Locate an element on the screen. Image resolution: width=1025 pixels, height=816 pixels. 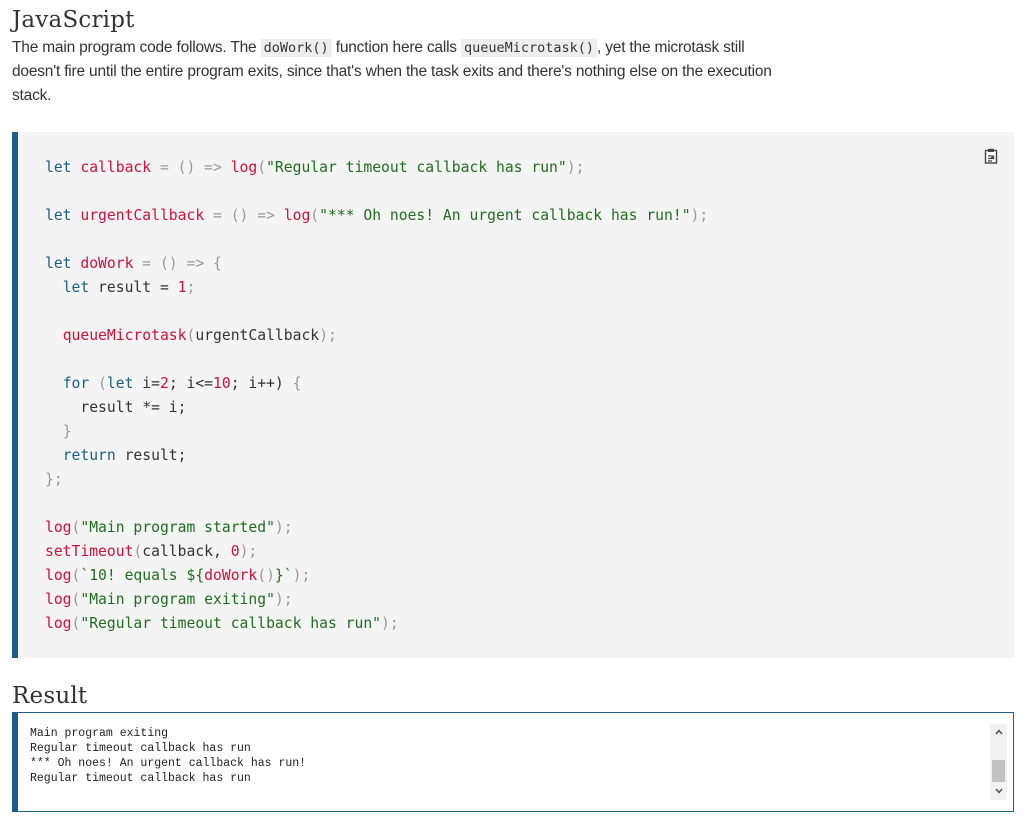
code-line: log("Main program started"); is located at coordinates (376, 528).